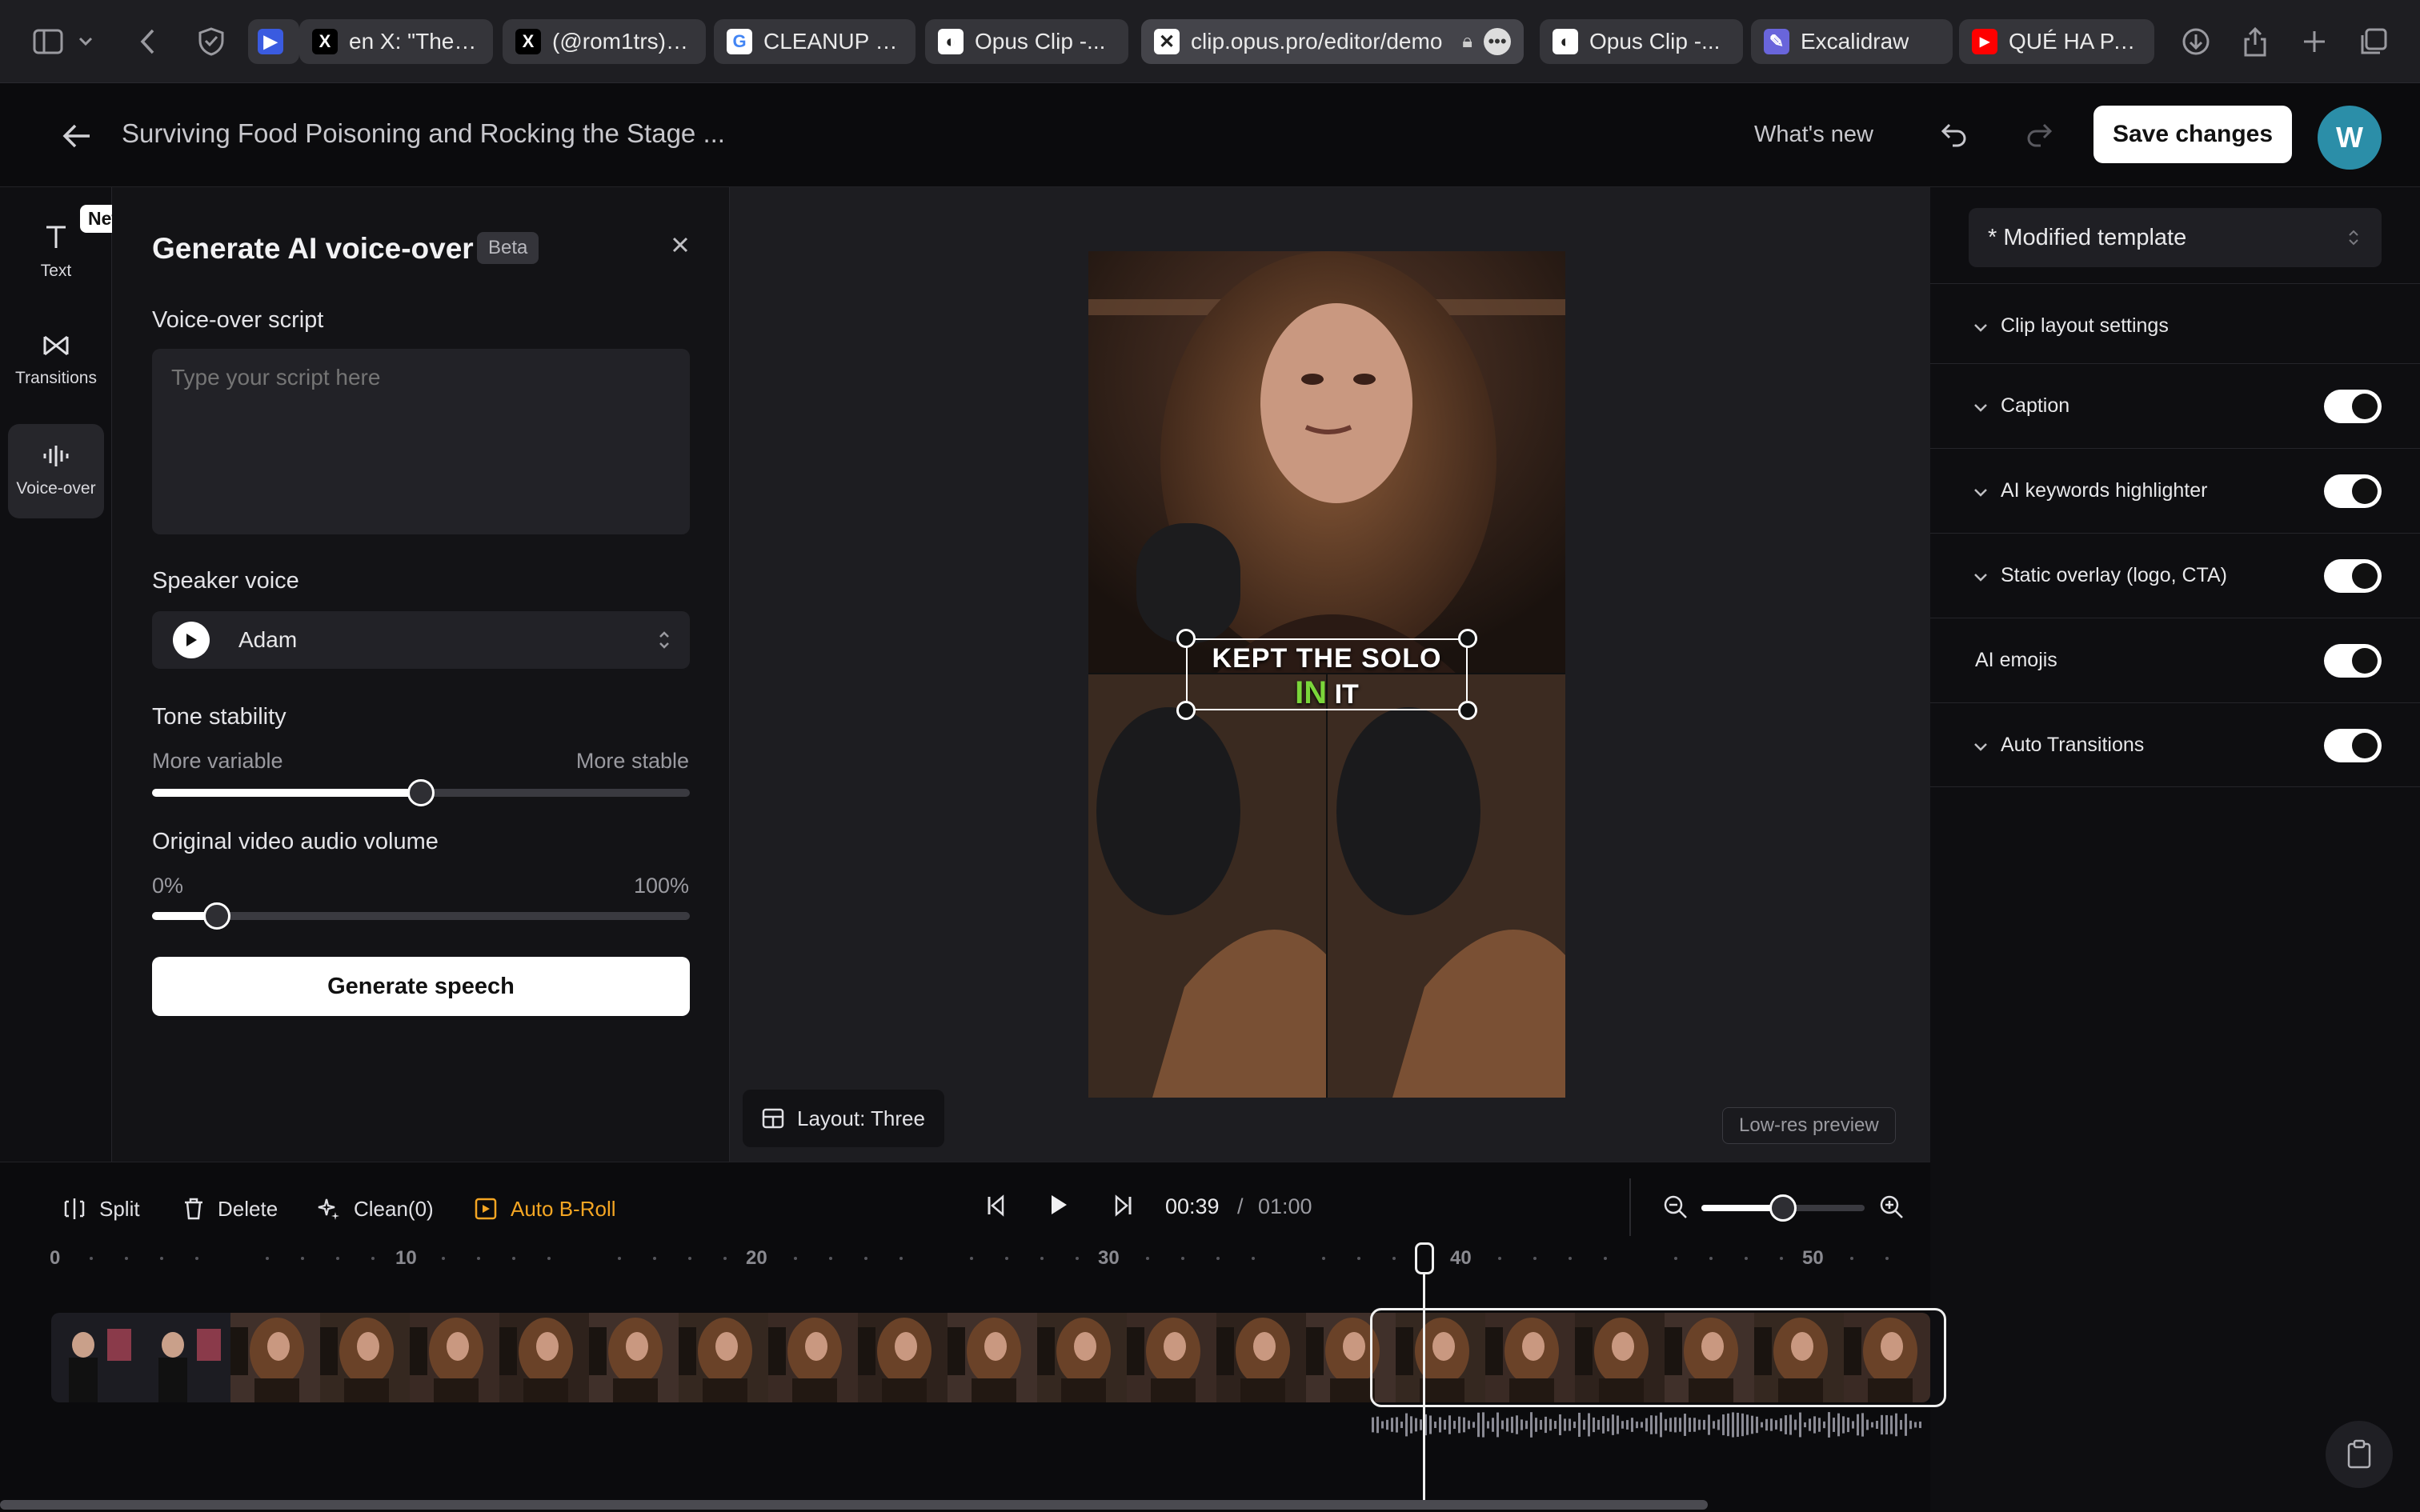  I want to click on zoom-slider, so click(1783, 1208).